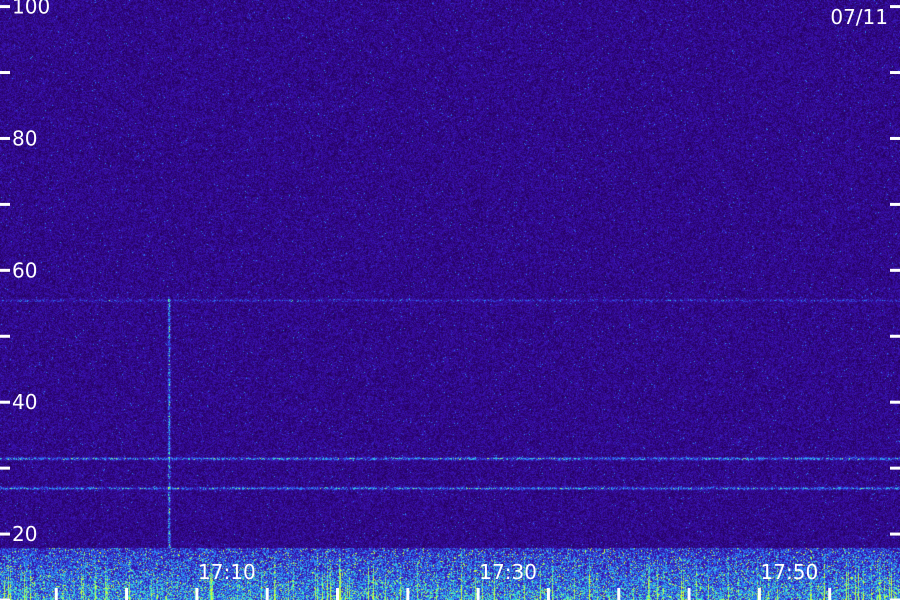  What do you see at coordinates (24, 270) in the screenshot?
I see `y-tick-label: 60` at bounding box center [24, 270].